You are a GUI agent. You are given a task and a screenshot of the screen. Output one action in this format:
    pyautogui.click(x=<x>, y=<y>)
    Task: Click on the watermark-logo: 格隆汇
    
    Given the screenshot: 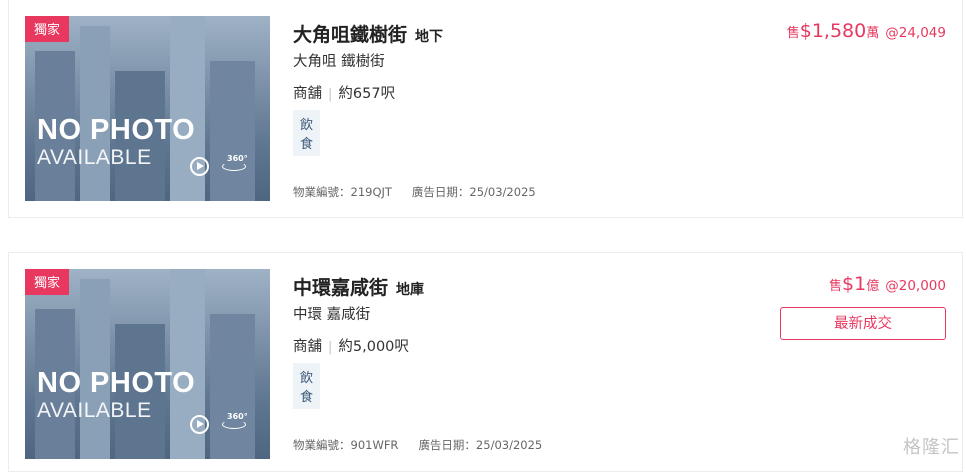 What is the action you would take?
    pyautogui.click(x=931, y=446)
    